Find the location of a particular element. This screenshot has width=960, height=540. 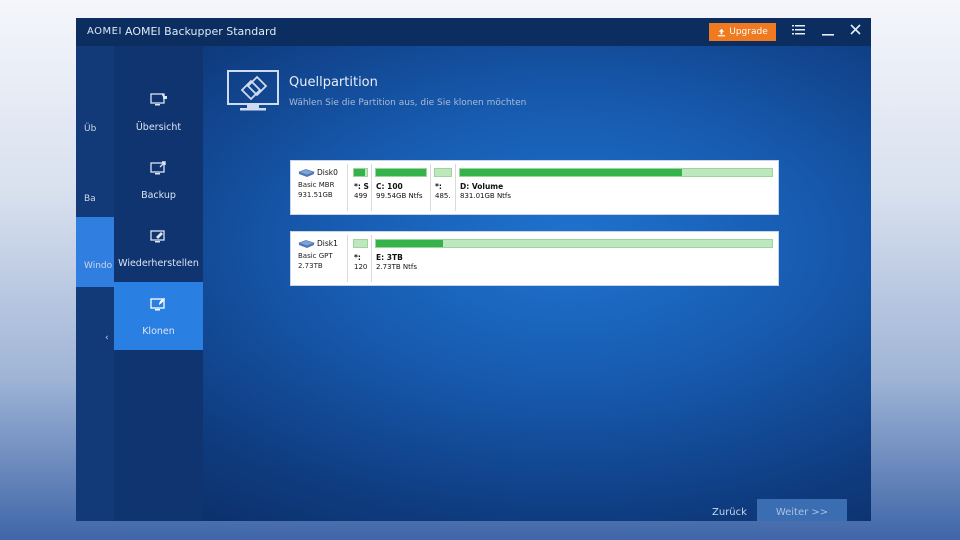

disk-info-cell: Disk0 Basic MBR 931.51GB is located at coordinates (321, 187).